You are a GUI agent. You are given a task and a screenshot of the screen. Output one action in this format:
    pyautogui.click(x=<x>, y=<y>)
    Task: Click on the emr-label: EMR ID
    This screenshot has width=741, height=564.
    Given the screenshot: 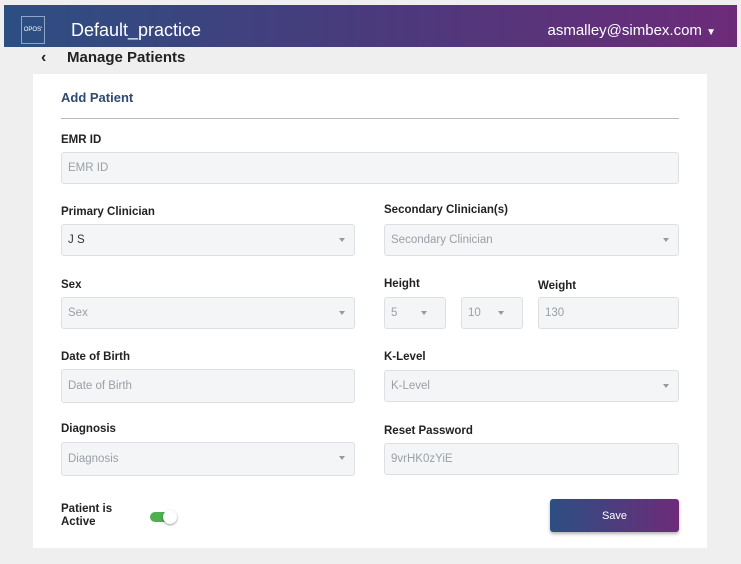 What is the action you would take?
    pyautogui.click(x=81, y=140)
    